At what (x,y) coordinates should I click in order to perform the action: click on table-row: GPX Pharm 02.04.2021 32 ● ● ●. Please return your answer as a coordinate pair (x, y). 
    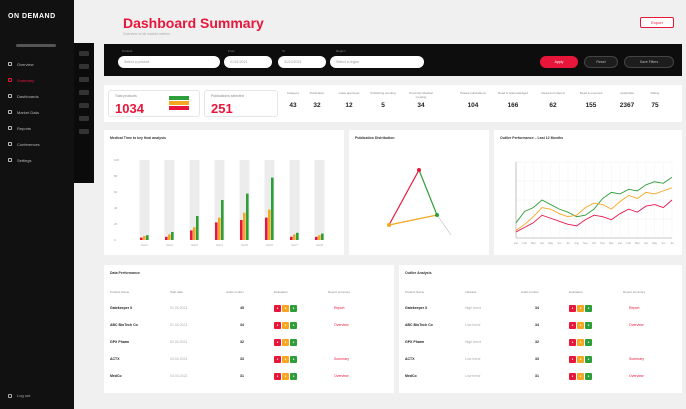
    Looking at the image, I should click on (252, 342).